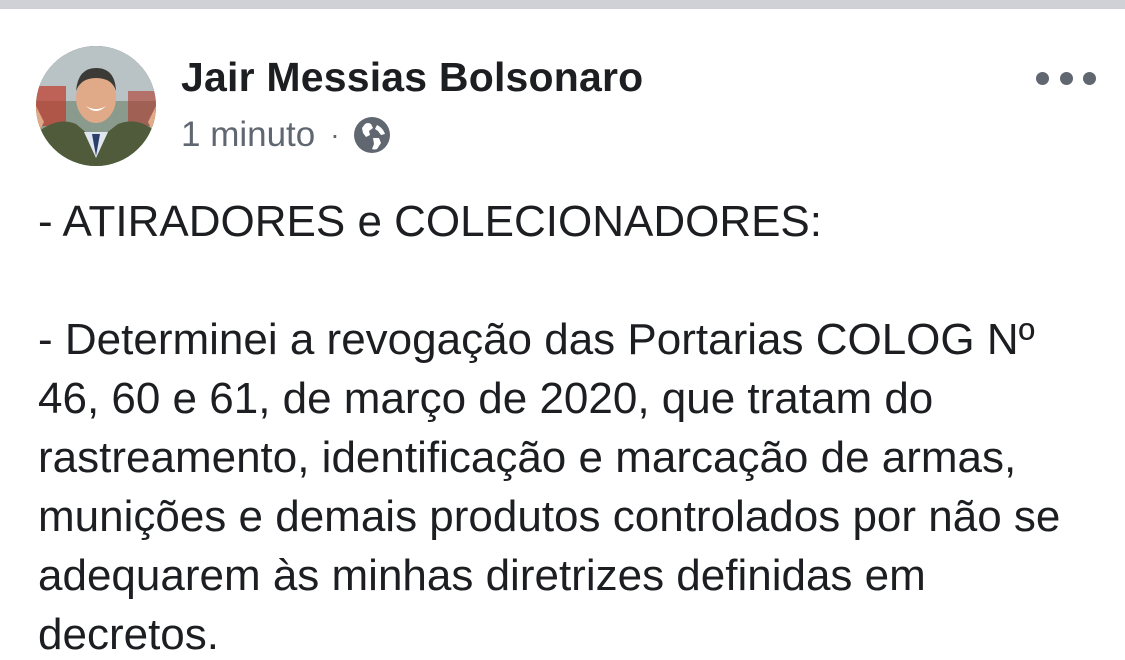 The image size is (1125, 660). I want to click on avatar-photo, so click(96, 106).